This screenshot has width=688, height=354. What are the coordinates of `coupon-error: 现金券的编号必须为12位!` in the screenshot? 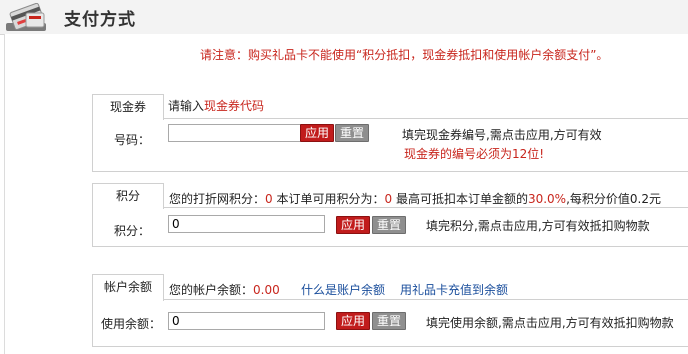 It's located at (474, 154).